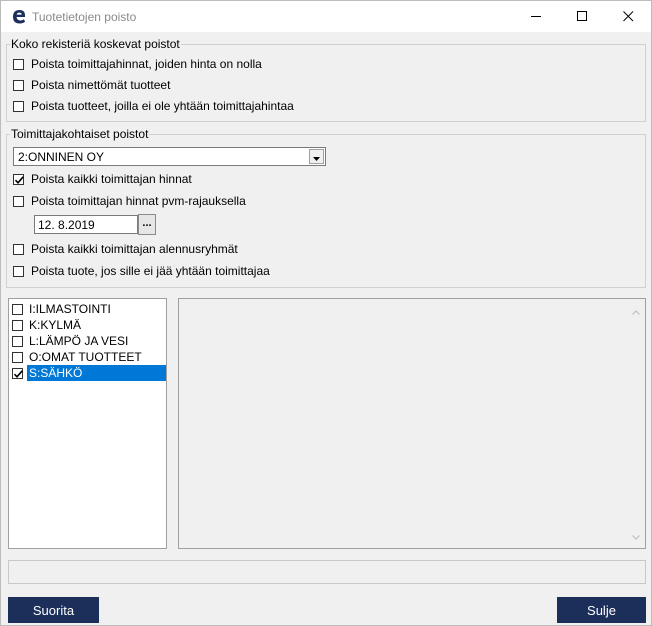 Image resolution: width=652 pixels, height=626 pixels. Describe the element at coordinates (80, 134) in the screenshot. I see `supplier-deletions-legend: Toimittajakohtaiset poistot` at that location.